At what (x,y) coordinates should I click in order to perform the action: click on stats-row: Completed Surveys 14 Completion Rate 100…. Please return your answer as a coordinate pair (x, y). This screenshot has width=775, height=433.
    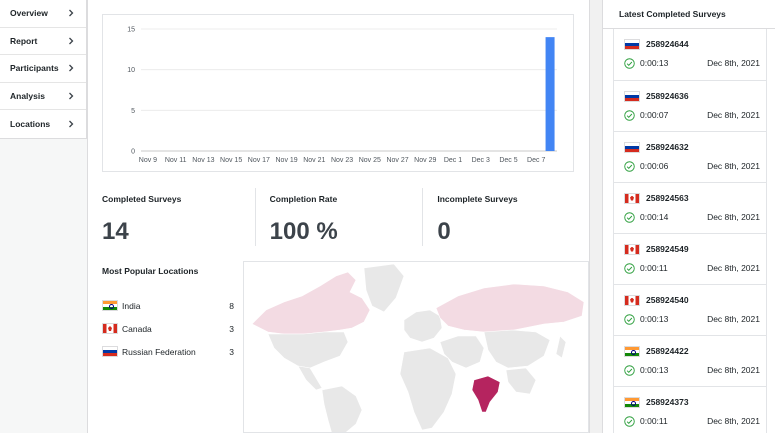
    Looking at the image, I should click on (346, 217).